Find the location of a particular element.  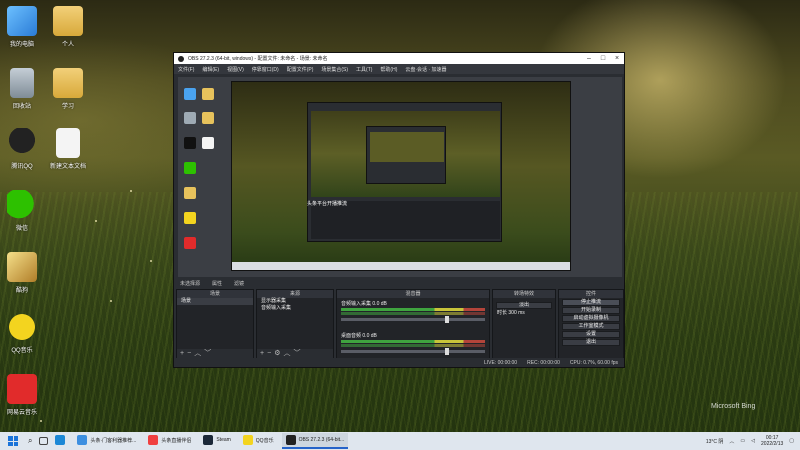

desktop-icon-label: 新建文本文档 is located at coordinates (67, 167).